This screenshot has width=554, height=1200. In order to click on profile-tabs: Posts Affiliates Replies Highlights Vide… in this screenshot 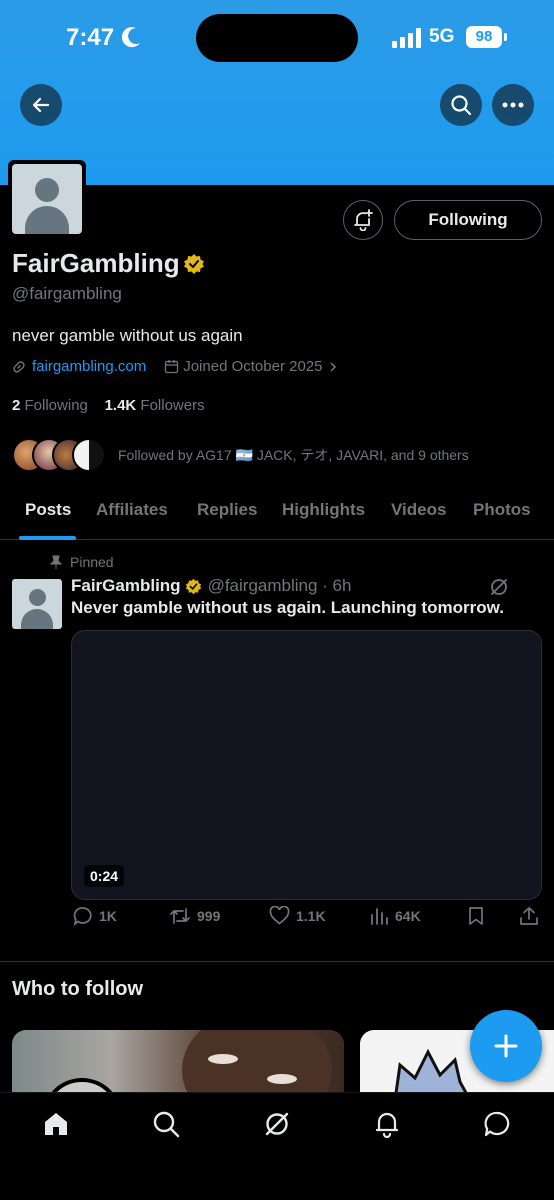, I will do `click(277, 515)`.